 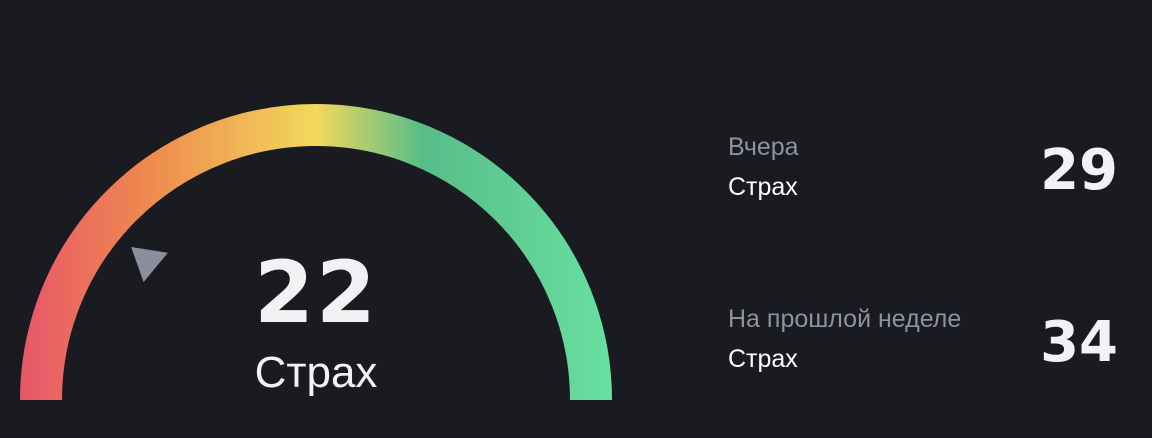 What do you see at coordinates (928, 342) in the screenshot?
I see `history-item-last-week: На прошлой неделе Страх 34` at bounding box center [928, 342].